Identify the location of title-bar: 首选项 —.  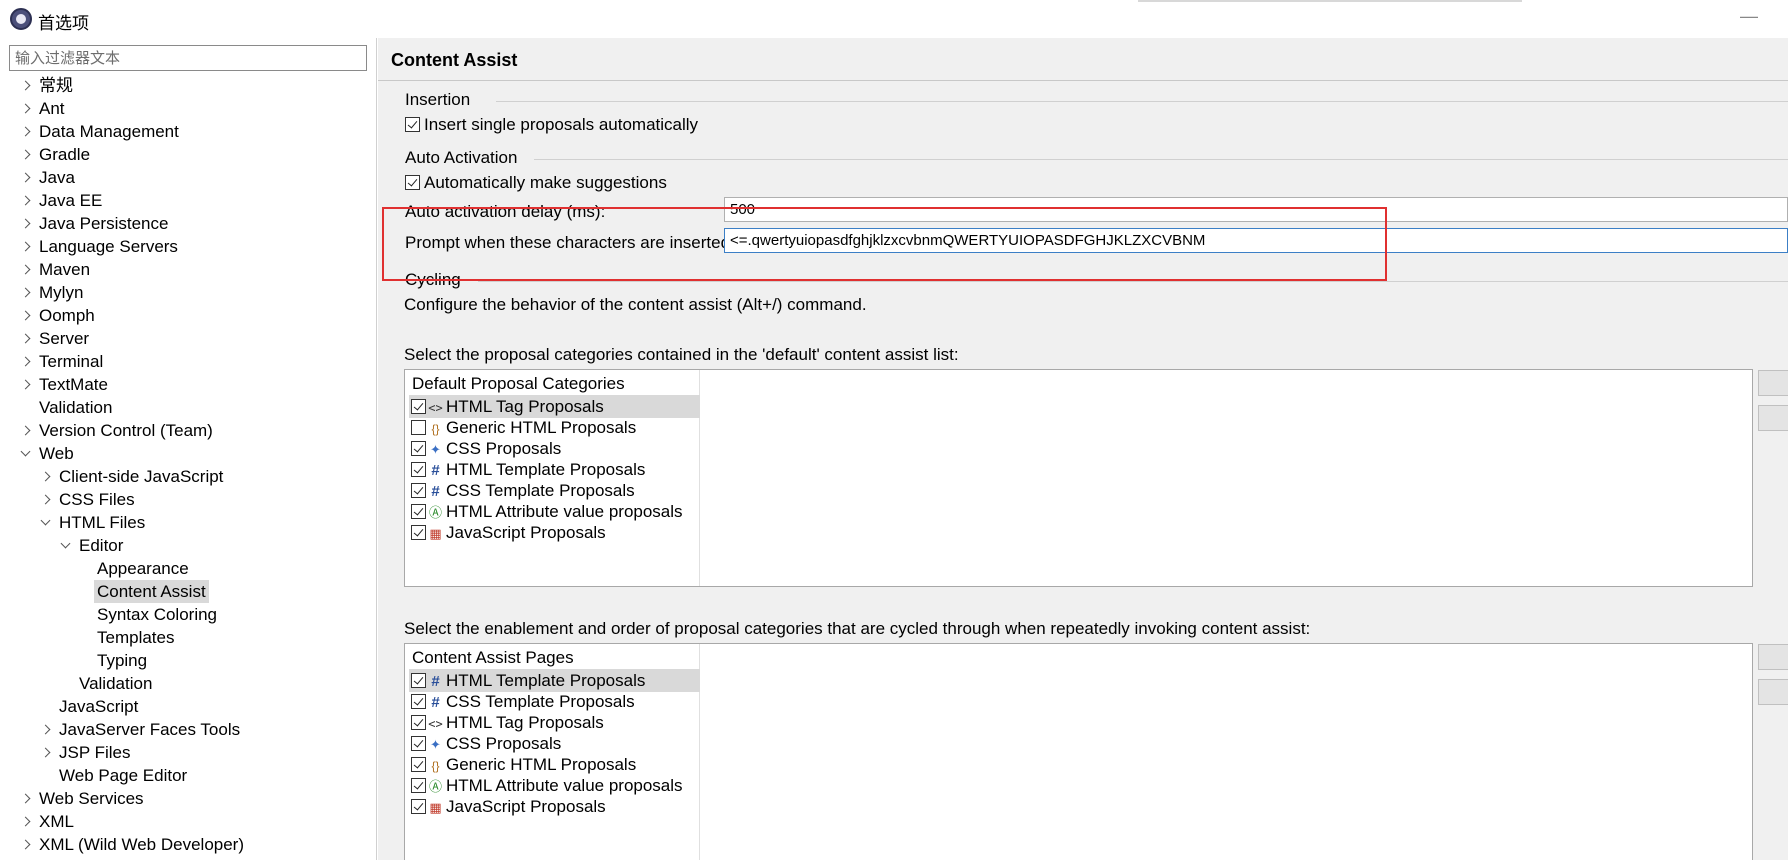
(894, 19).